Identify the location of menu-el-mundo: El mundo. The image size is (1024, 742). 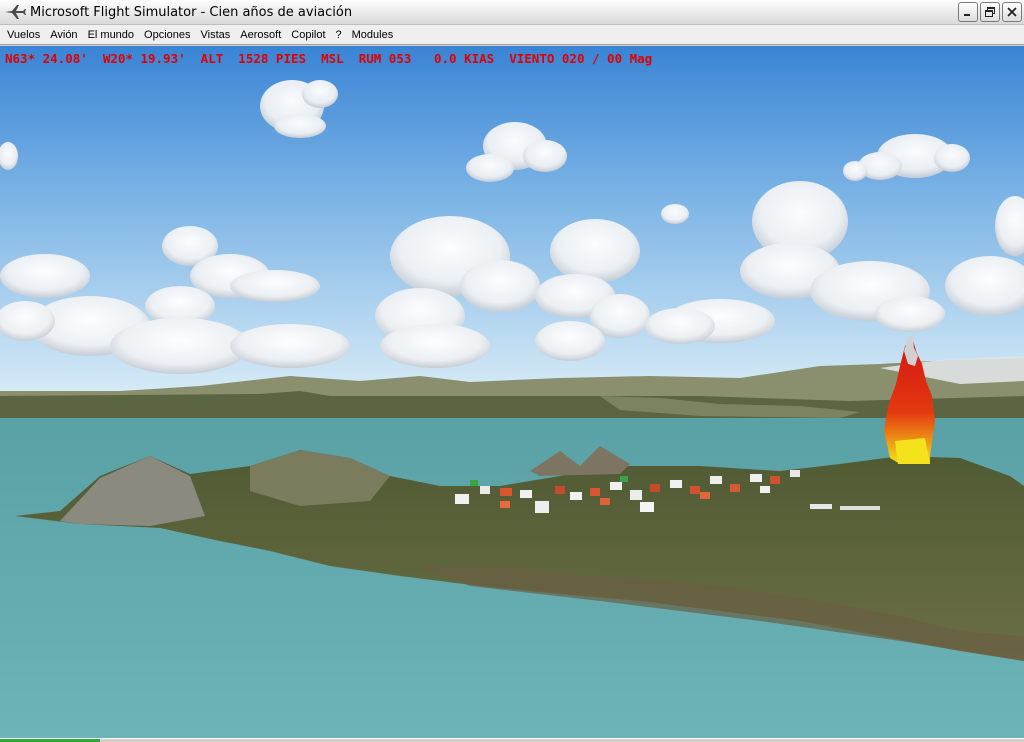
(111, 35).